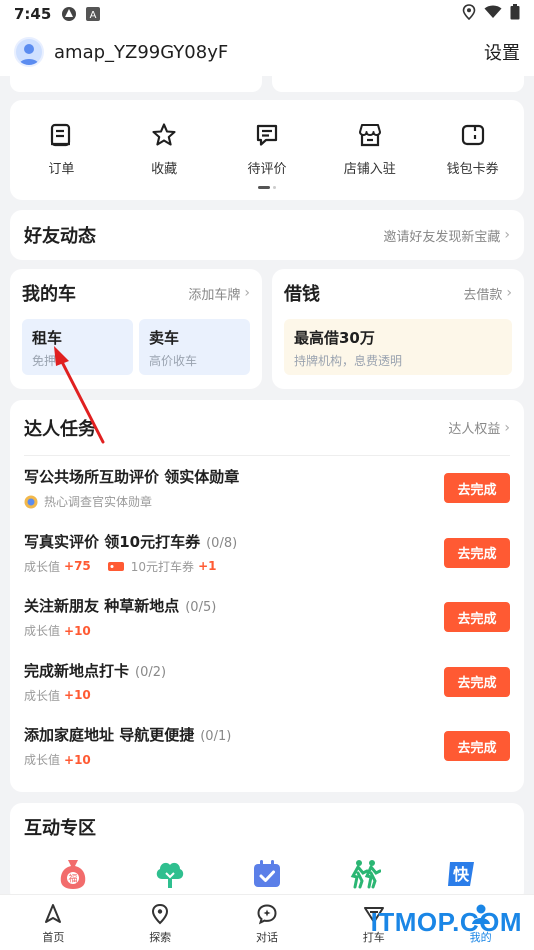 This screenshot has height=950, width=534. I want to click on svg-text: 福, so click(72, 879).